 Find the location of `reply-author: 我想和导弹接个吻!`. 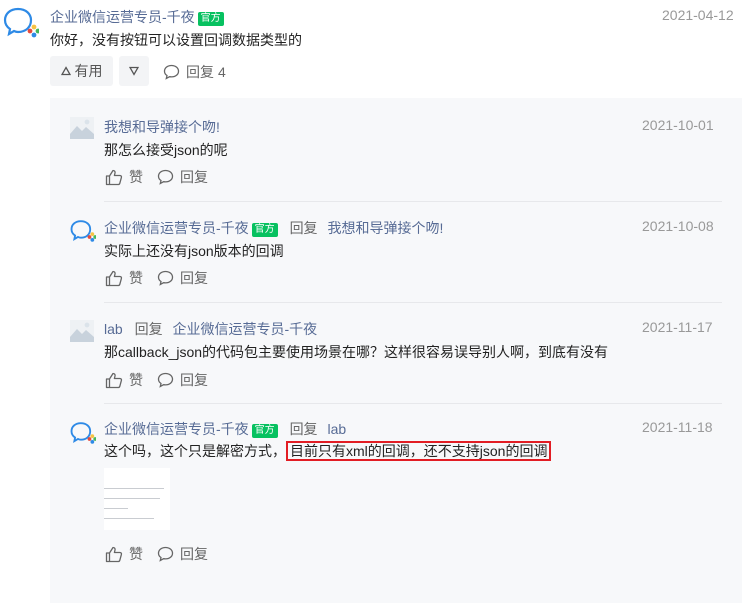

reply-author: 我想和导弹接个吻! is located at coordinates (162, 127).